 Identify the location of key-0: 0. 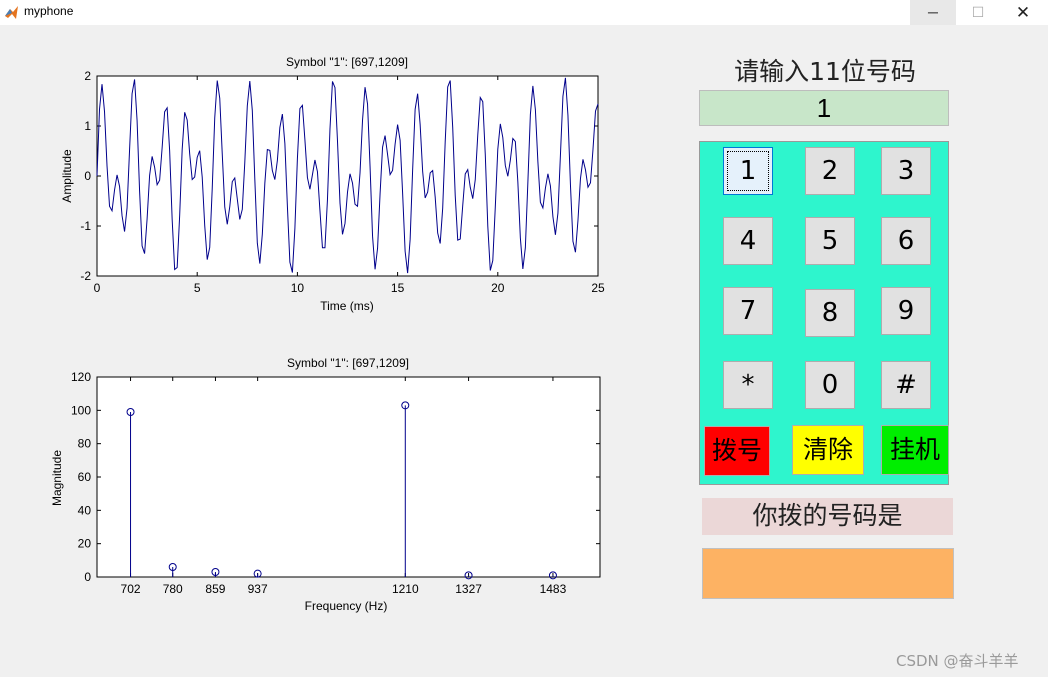
(830, 385).